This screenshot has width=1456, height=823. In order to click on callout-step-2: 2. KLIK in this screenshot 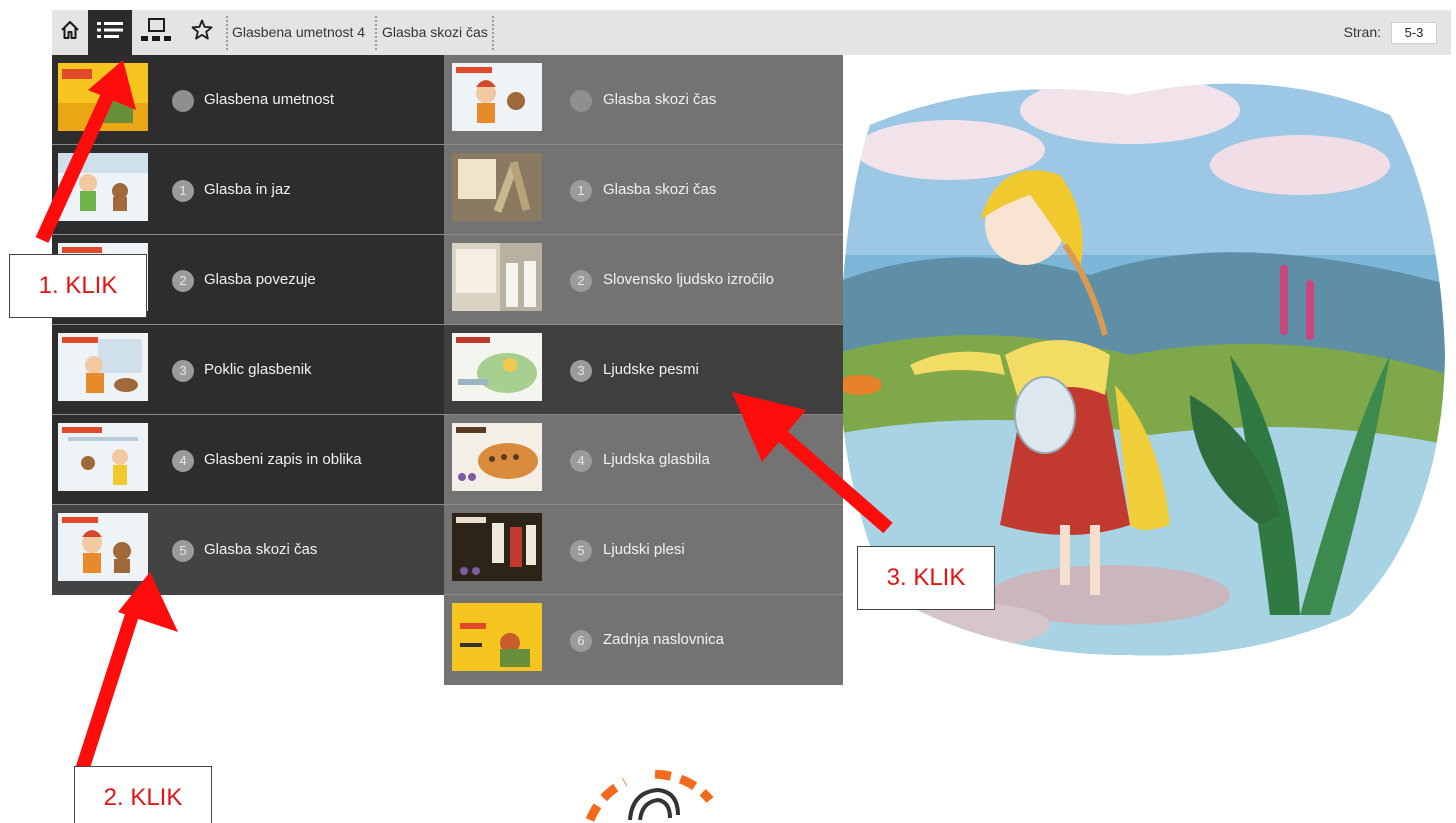, I will do `click(143, 794)`.